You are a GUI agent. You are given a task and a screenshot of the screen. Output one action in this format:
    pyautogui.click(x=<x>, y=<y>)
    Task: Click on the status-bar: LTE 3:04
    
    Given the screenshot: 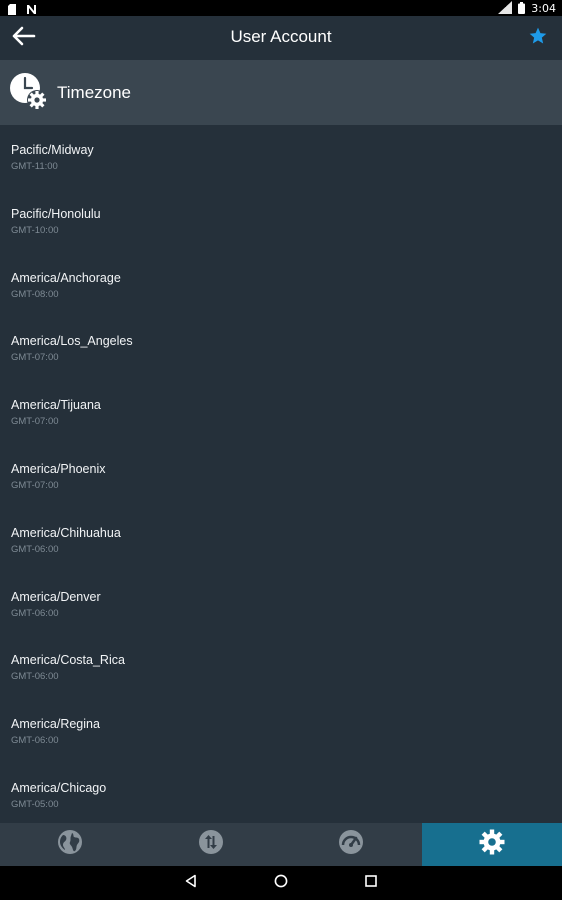 What is the action you would take?
    pyautogui.click(x=281, y=8)
    